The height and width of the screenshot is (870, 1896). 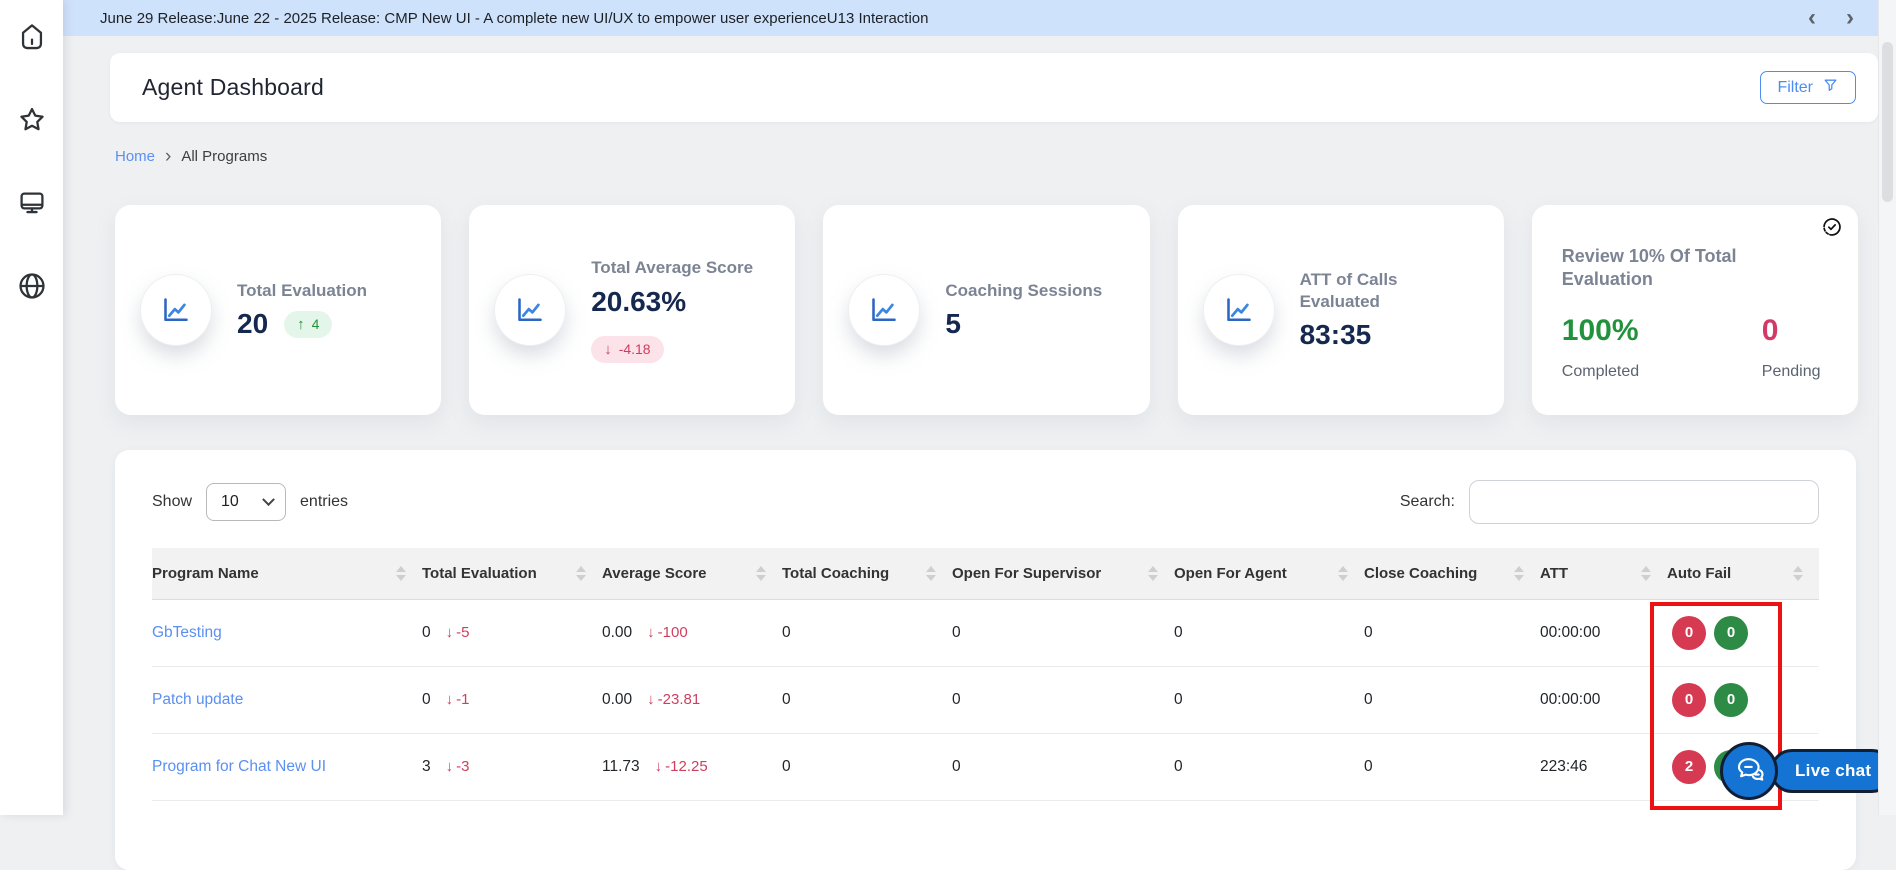 What do you see at coordinates (324, 501) in the screenshot?
I see `entries-label: entries` at bounding box center [324, 501].